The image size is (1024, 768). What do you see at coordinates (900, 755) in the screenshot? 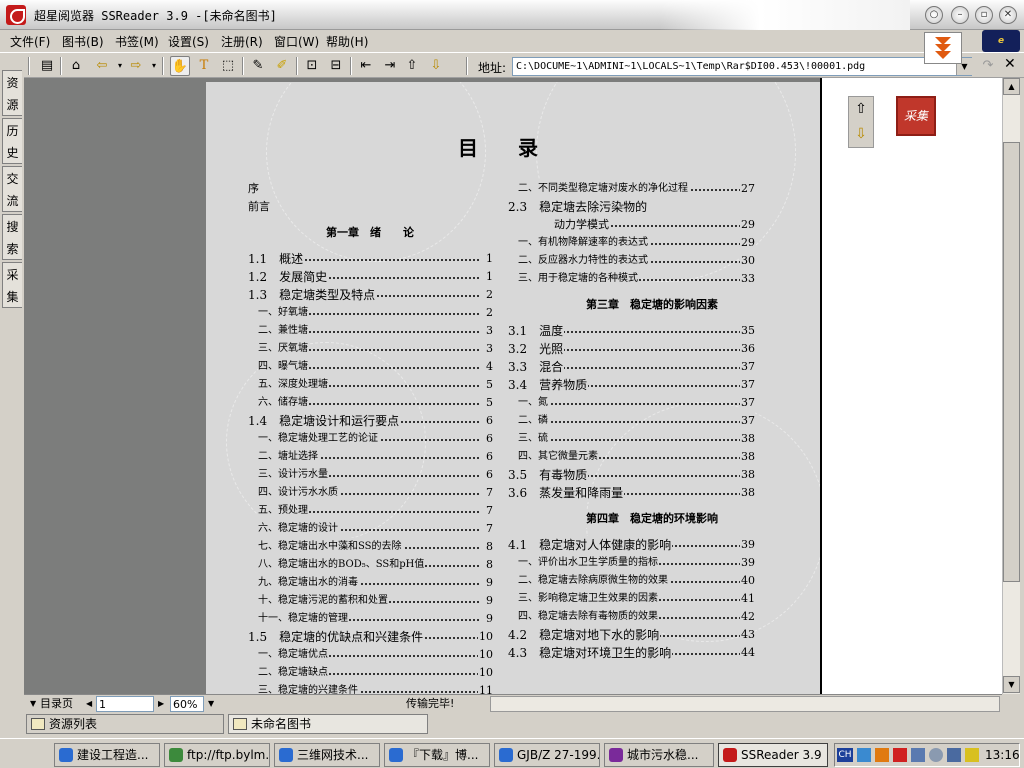
I see `flashget-icon` at bounding box center [900, 755].